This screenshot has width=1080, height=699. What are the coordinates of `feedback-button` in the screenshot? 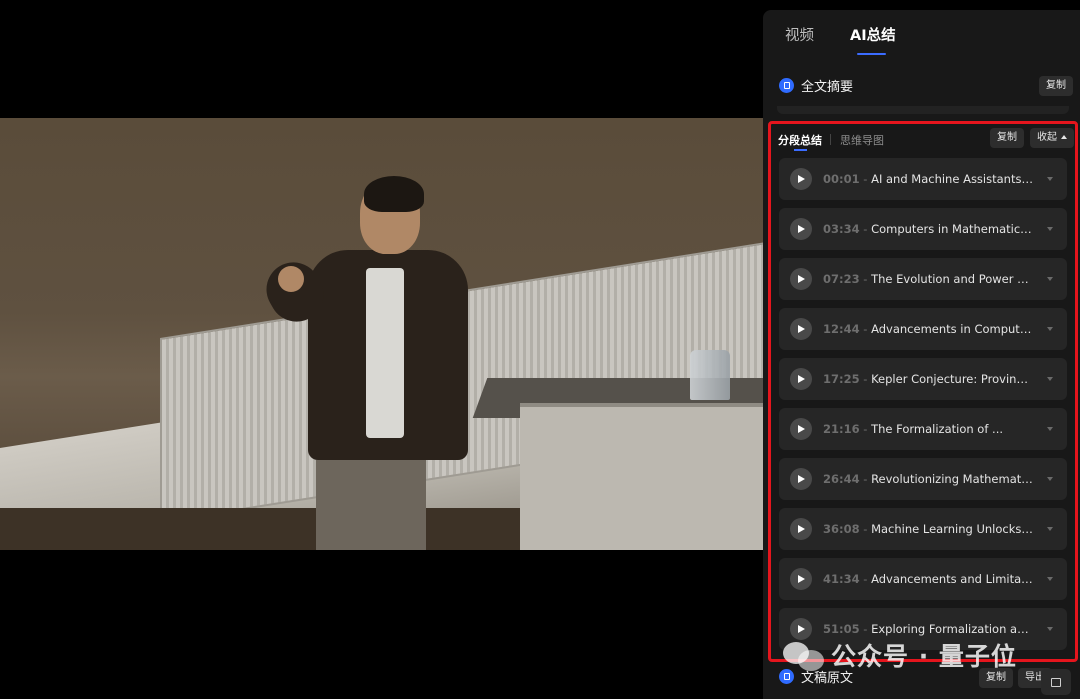 It's located at (1056, 682).